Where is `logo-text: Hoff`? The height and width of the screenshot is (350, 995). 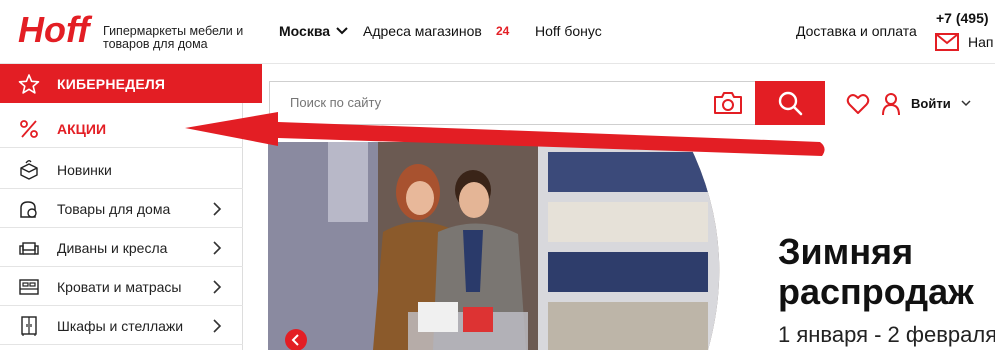
logo-text: Hoff is located at coordinates (55, 29).